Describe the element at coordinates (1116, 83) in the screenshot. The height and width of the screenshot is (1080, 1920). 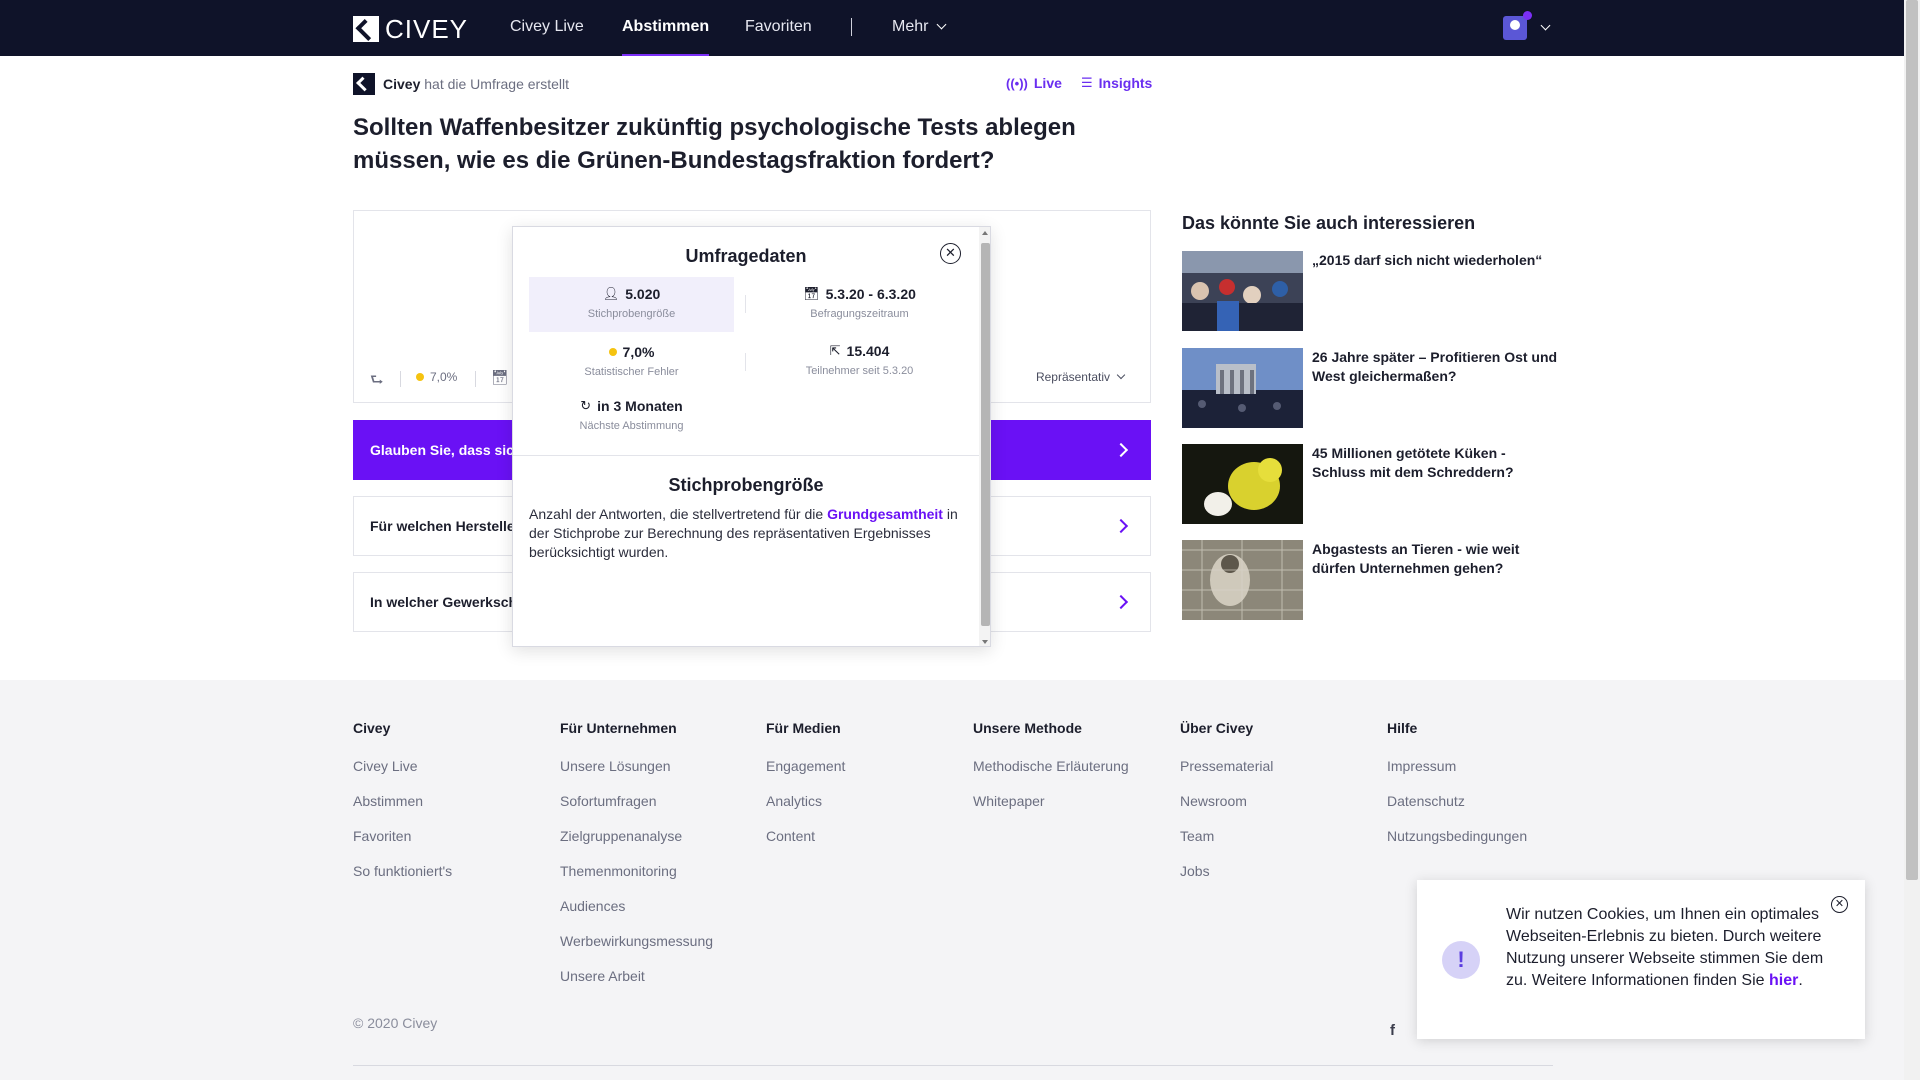
I see `insights-link: ☰ Insights` at that location.